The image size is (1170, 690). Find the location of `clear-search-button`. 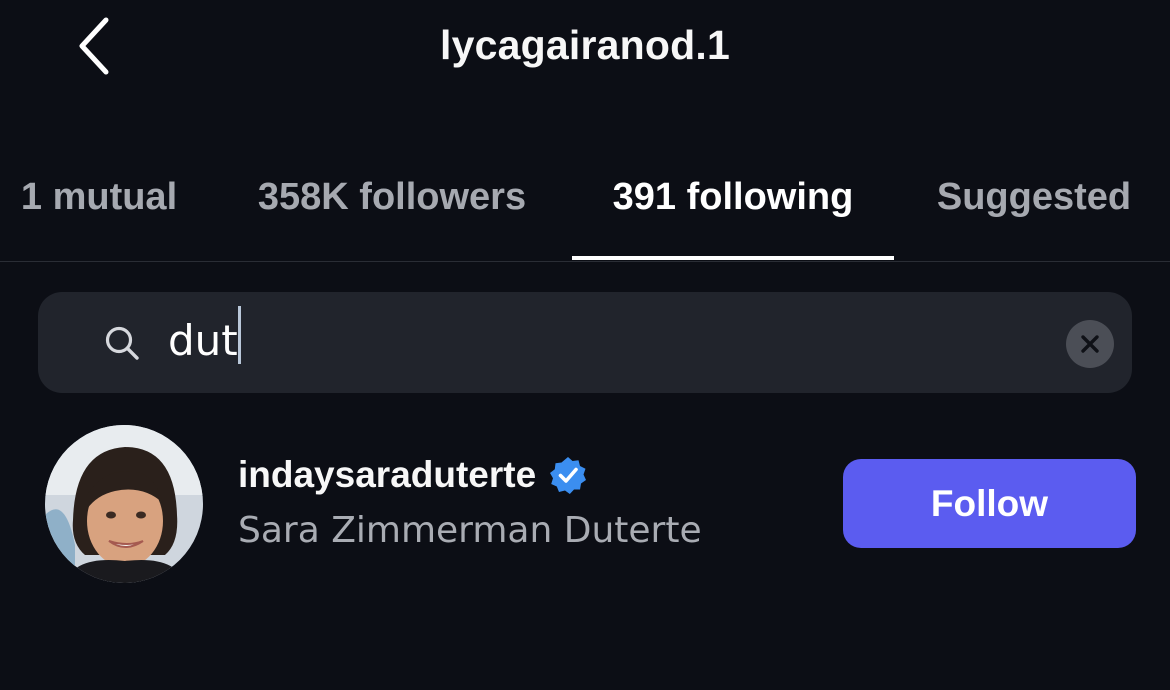

clear-search-button is located at coordinates (1090, 344).